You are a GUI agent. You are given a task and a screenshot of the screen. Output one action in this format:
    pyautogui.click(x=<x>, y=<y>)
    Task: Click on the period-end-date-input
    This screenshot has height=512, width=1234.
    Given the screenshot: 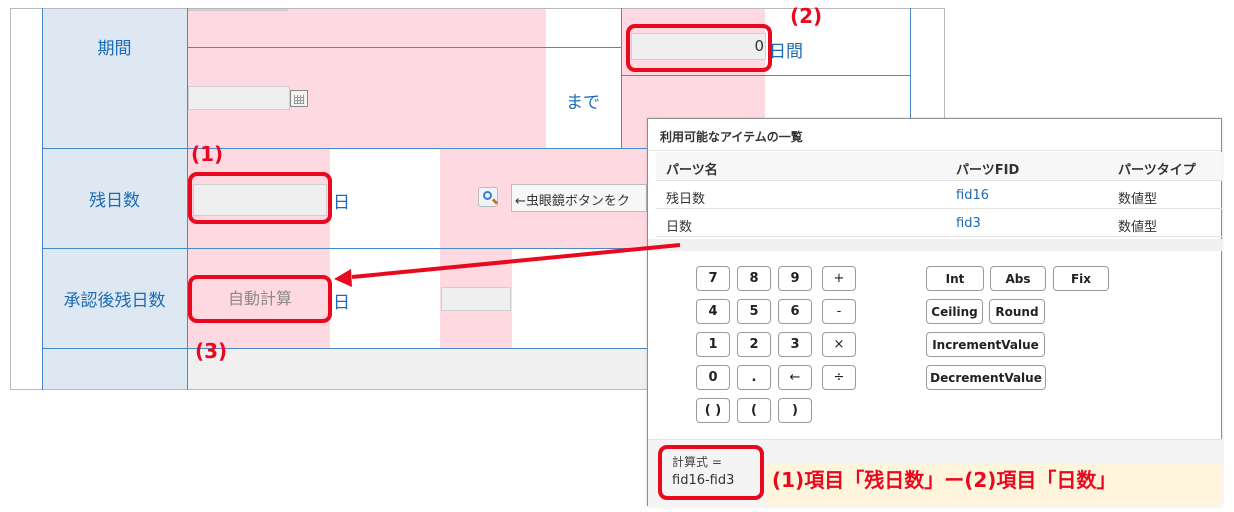 What is the action you would take?
    pyautogui.click(x=239, y=98)
    